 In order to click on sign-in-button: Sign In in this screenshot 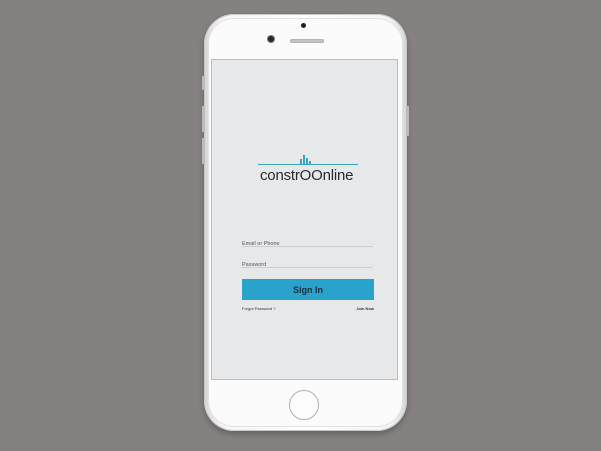, I will do `click(308, 289)`.